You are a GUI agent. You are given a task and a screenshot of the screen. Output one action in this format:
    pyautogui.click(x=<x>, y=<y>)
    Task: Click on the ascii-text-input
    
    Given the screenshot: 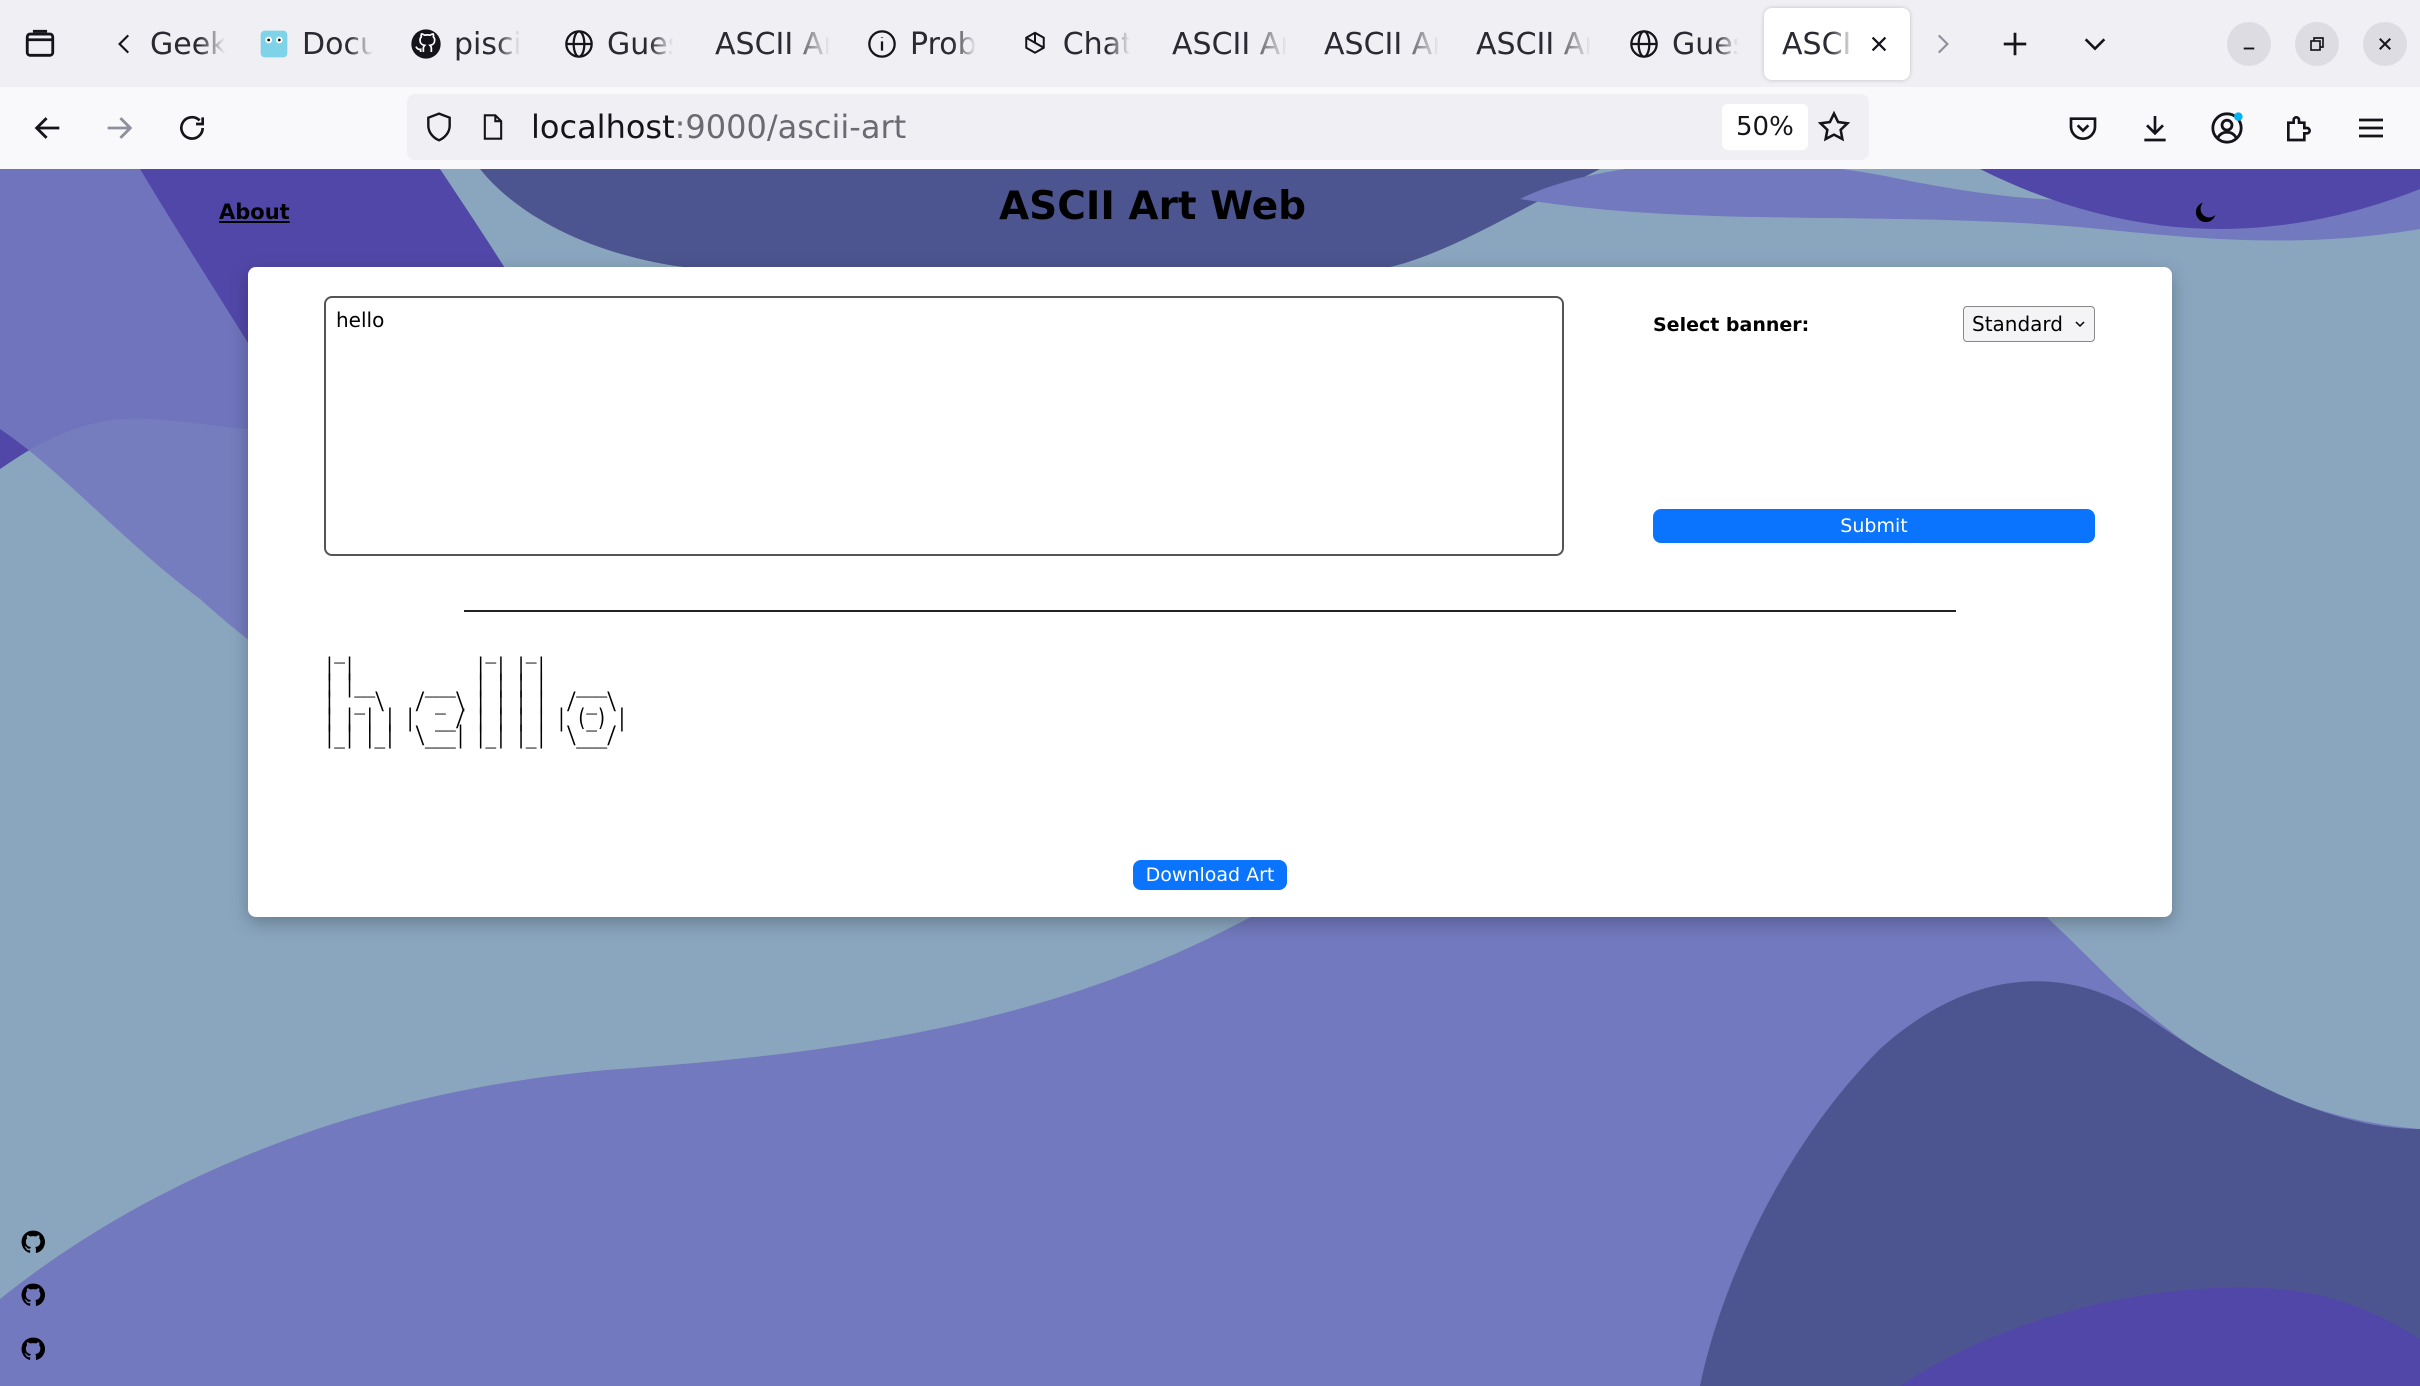 What is the action you would take?
    pyautogui.click(x=944, y=426)
    